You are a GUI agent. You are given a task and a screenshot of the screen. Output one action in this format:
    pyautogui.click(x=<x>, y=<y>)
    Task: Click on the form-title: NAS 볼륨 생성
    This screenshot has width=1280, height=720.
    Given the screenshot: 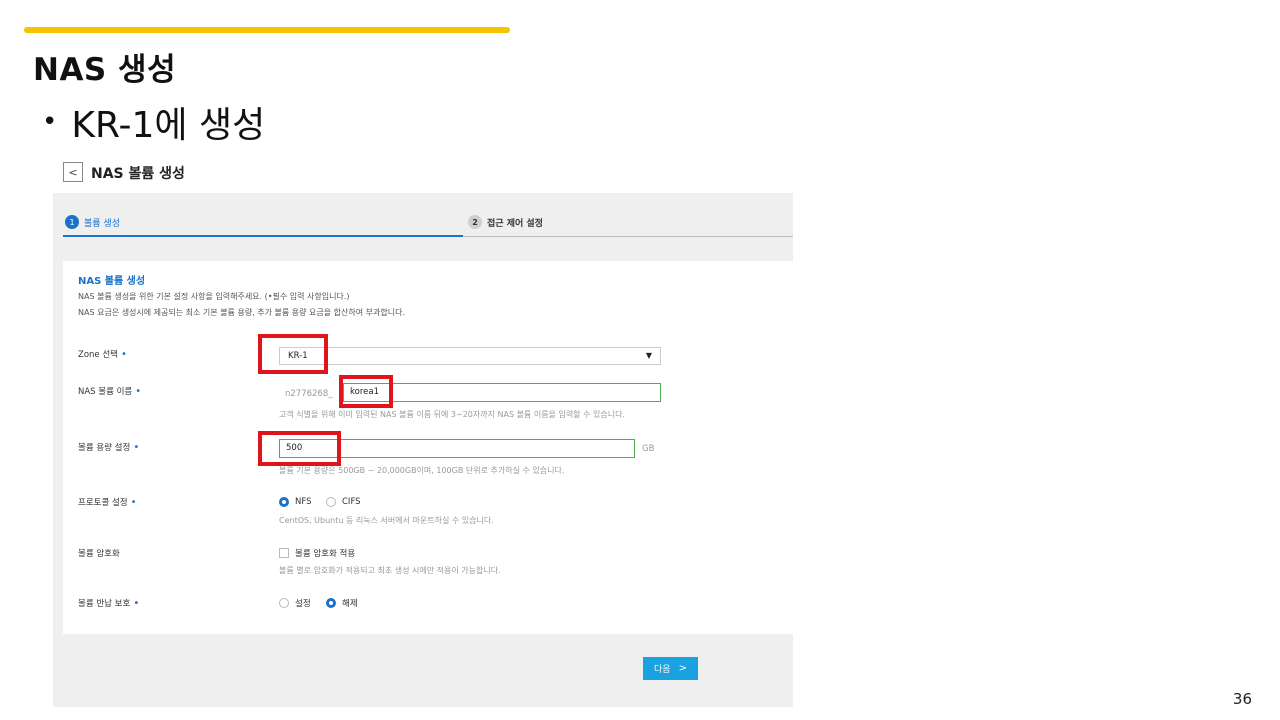 What is the action you would take?
    pyautogui.click(x=112, y=281)
    